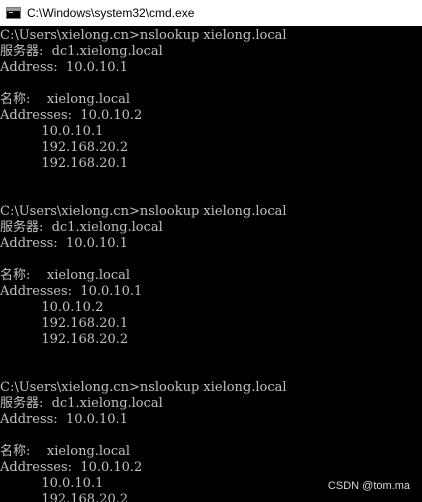  Describe the element at coordinates (52, 307) in the screenshot. I see `console-line: 10.0.10.2` at that location.